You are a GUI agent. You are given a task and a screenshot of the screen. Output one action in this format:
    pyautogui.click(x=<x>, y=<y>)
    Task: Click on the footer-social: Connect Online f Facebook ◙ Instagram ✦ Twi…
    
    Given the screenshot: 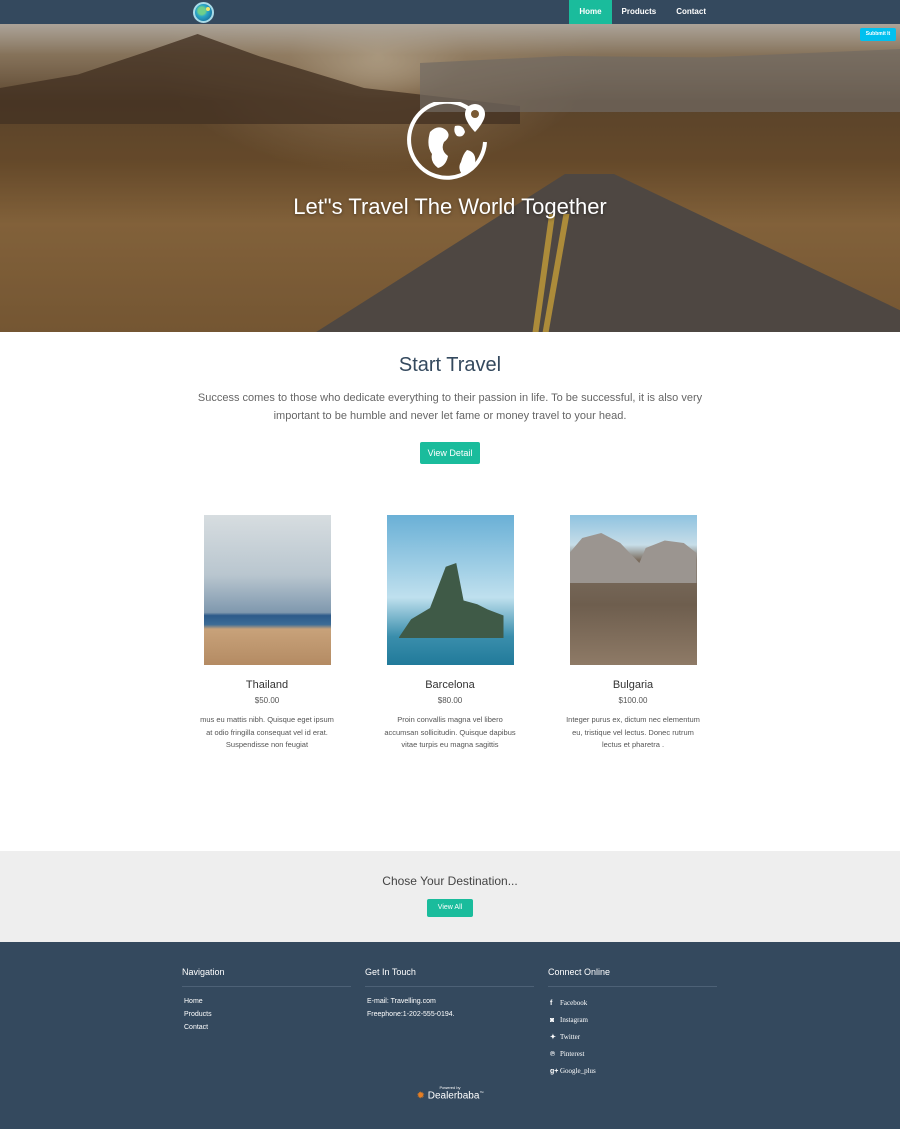 What is the action you would take?
    pyautogui.click(x=632, y=1023)
    